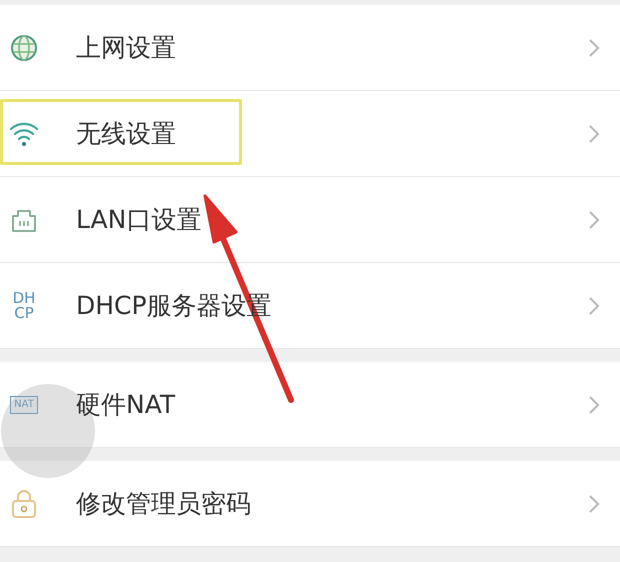  What do you see at coordinates (332, 47) in the screenshot?
I see `settings-item: 上网设置` at bounding box center [332, 47].